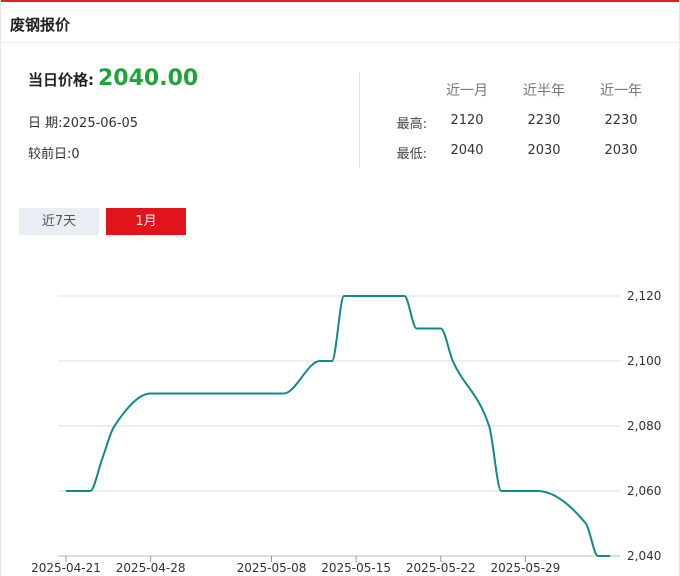  Describe the element at coordinates (644, 491) in the screenshot. I see `y-tick-label: 2,060` at that location.